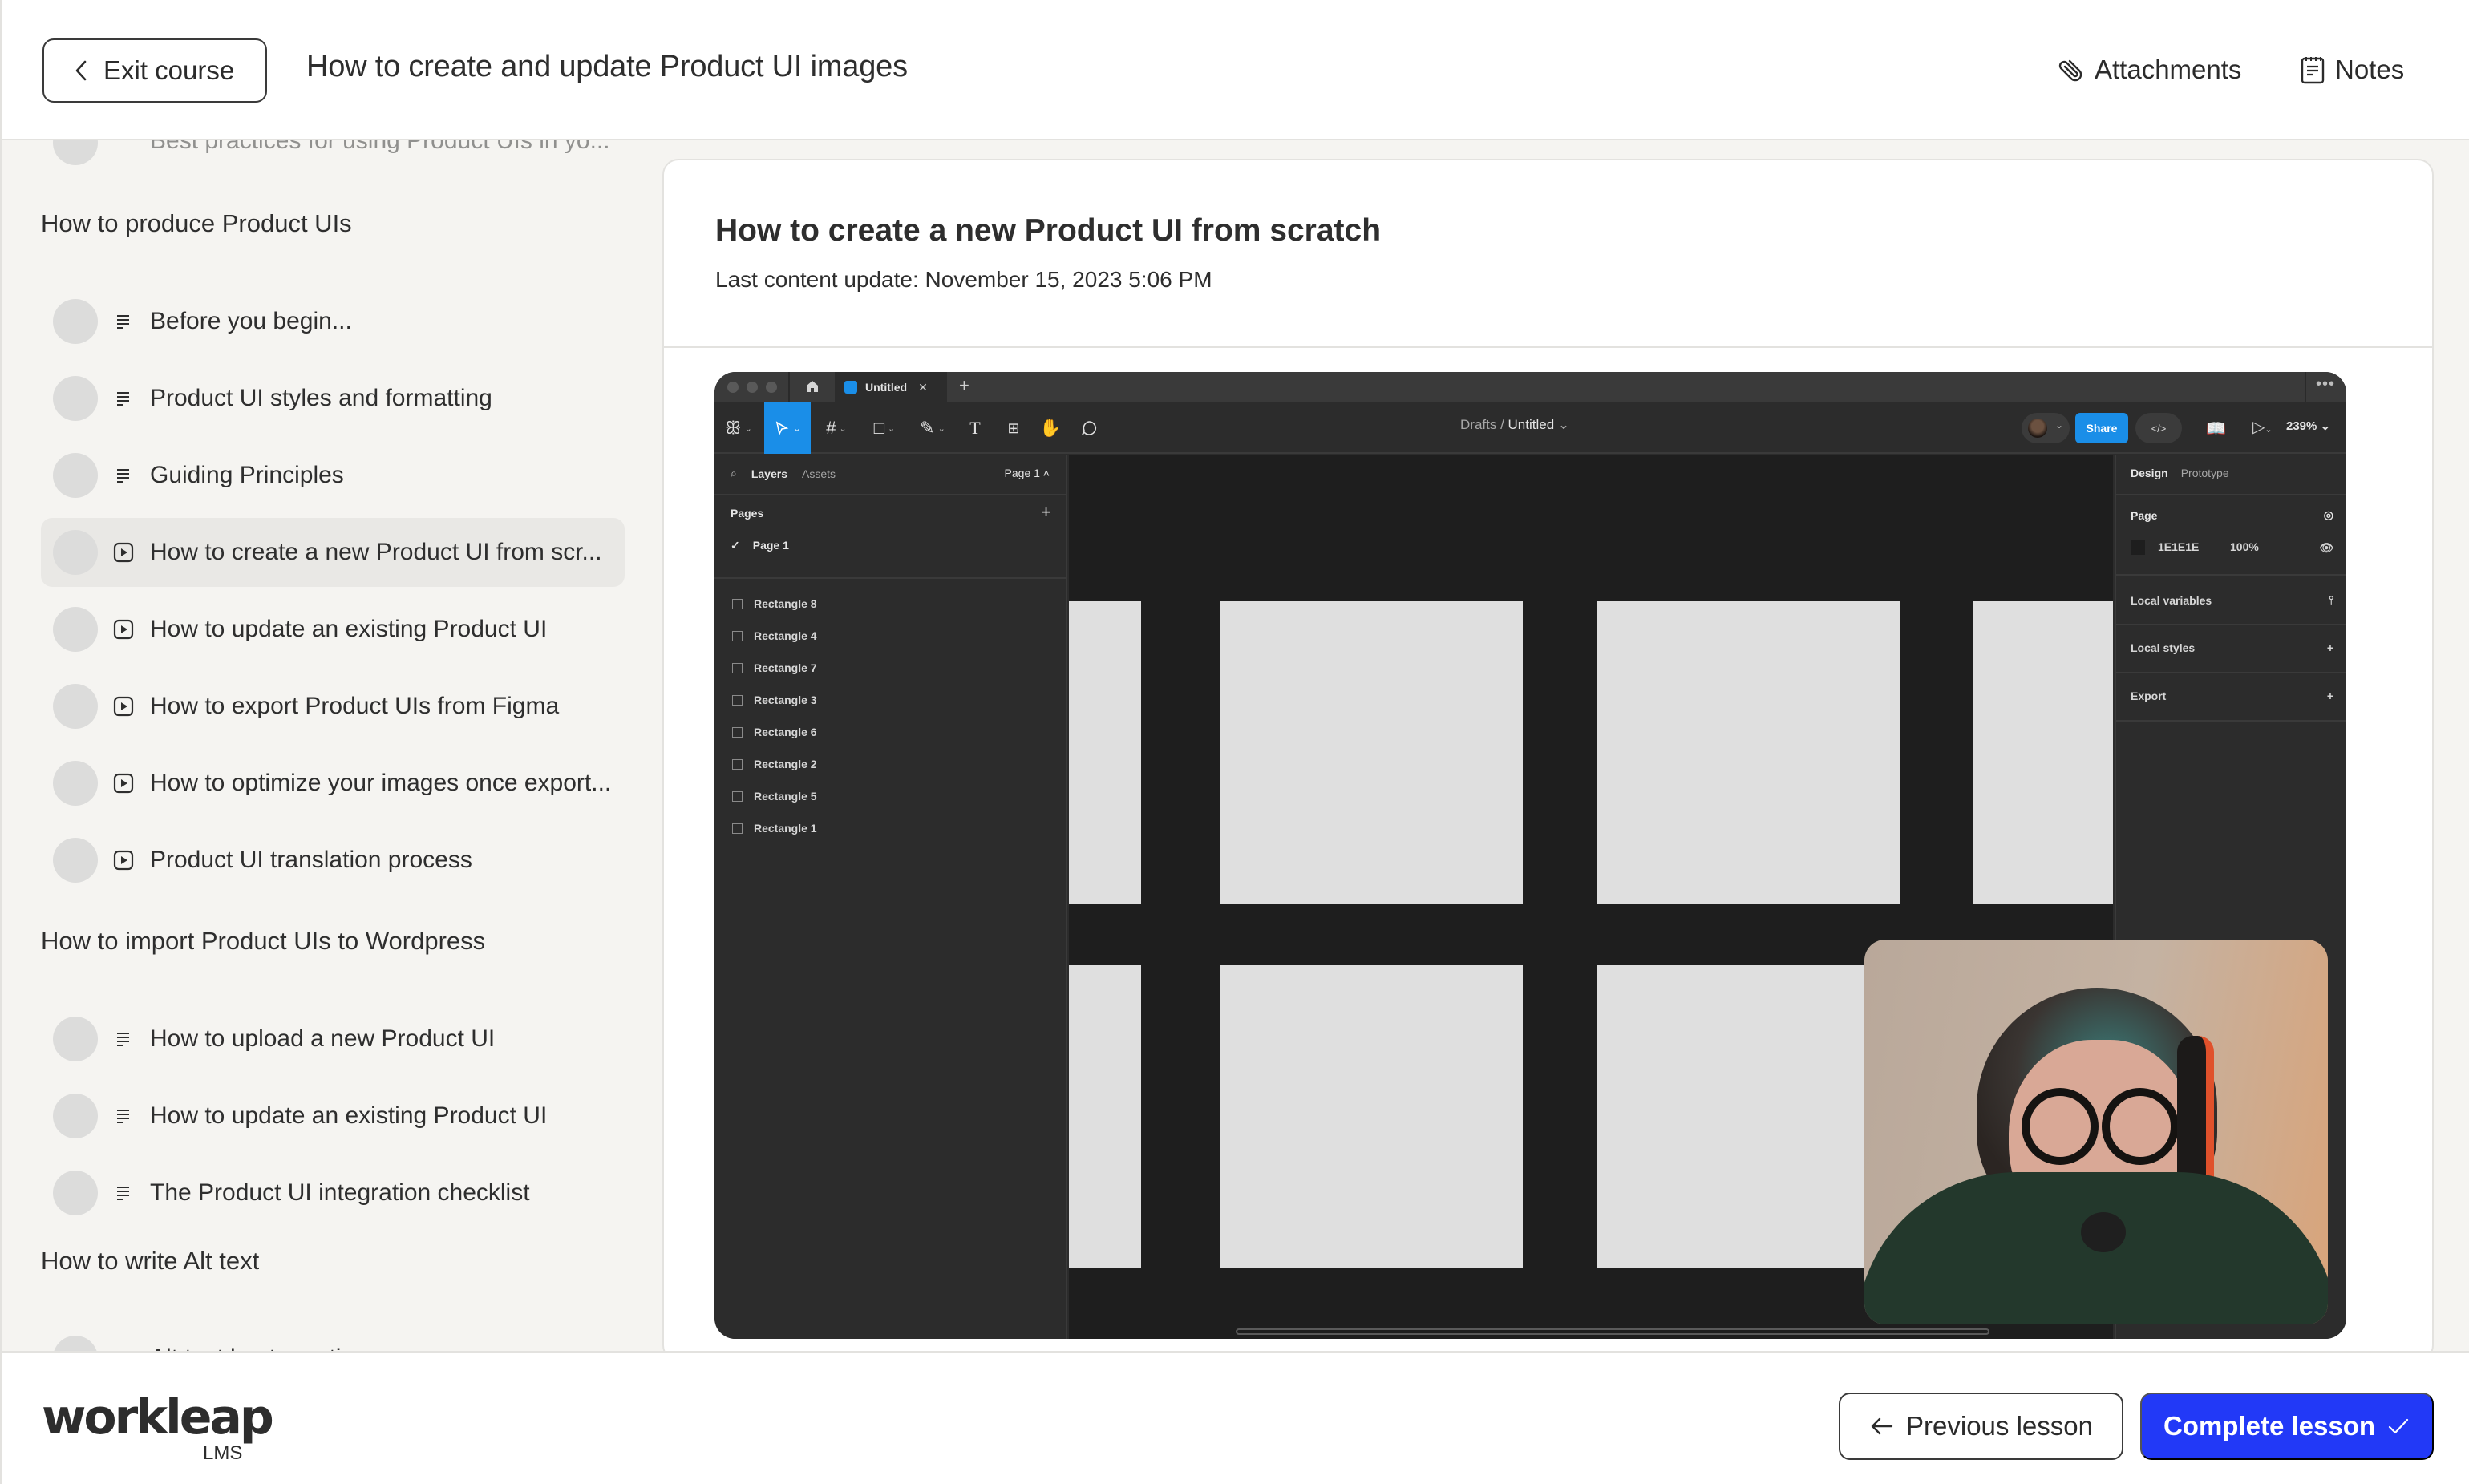 The width and height of the screenshot is (2469, 1484). I want to click on lesson-item: How to export Product UIs from Figma, so click(333, 706).